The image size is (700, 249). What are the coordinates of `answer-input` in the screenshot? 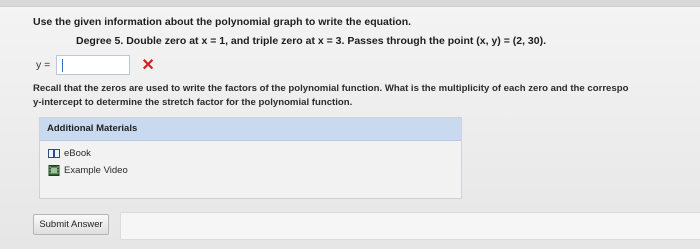 It's located at (93, 65).